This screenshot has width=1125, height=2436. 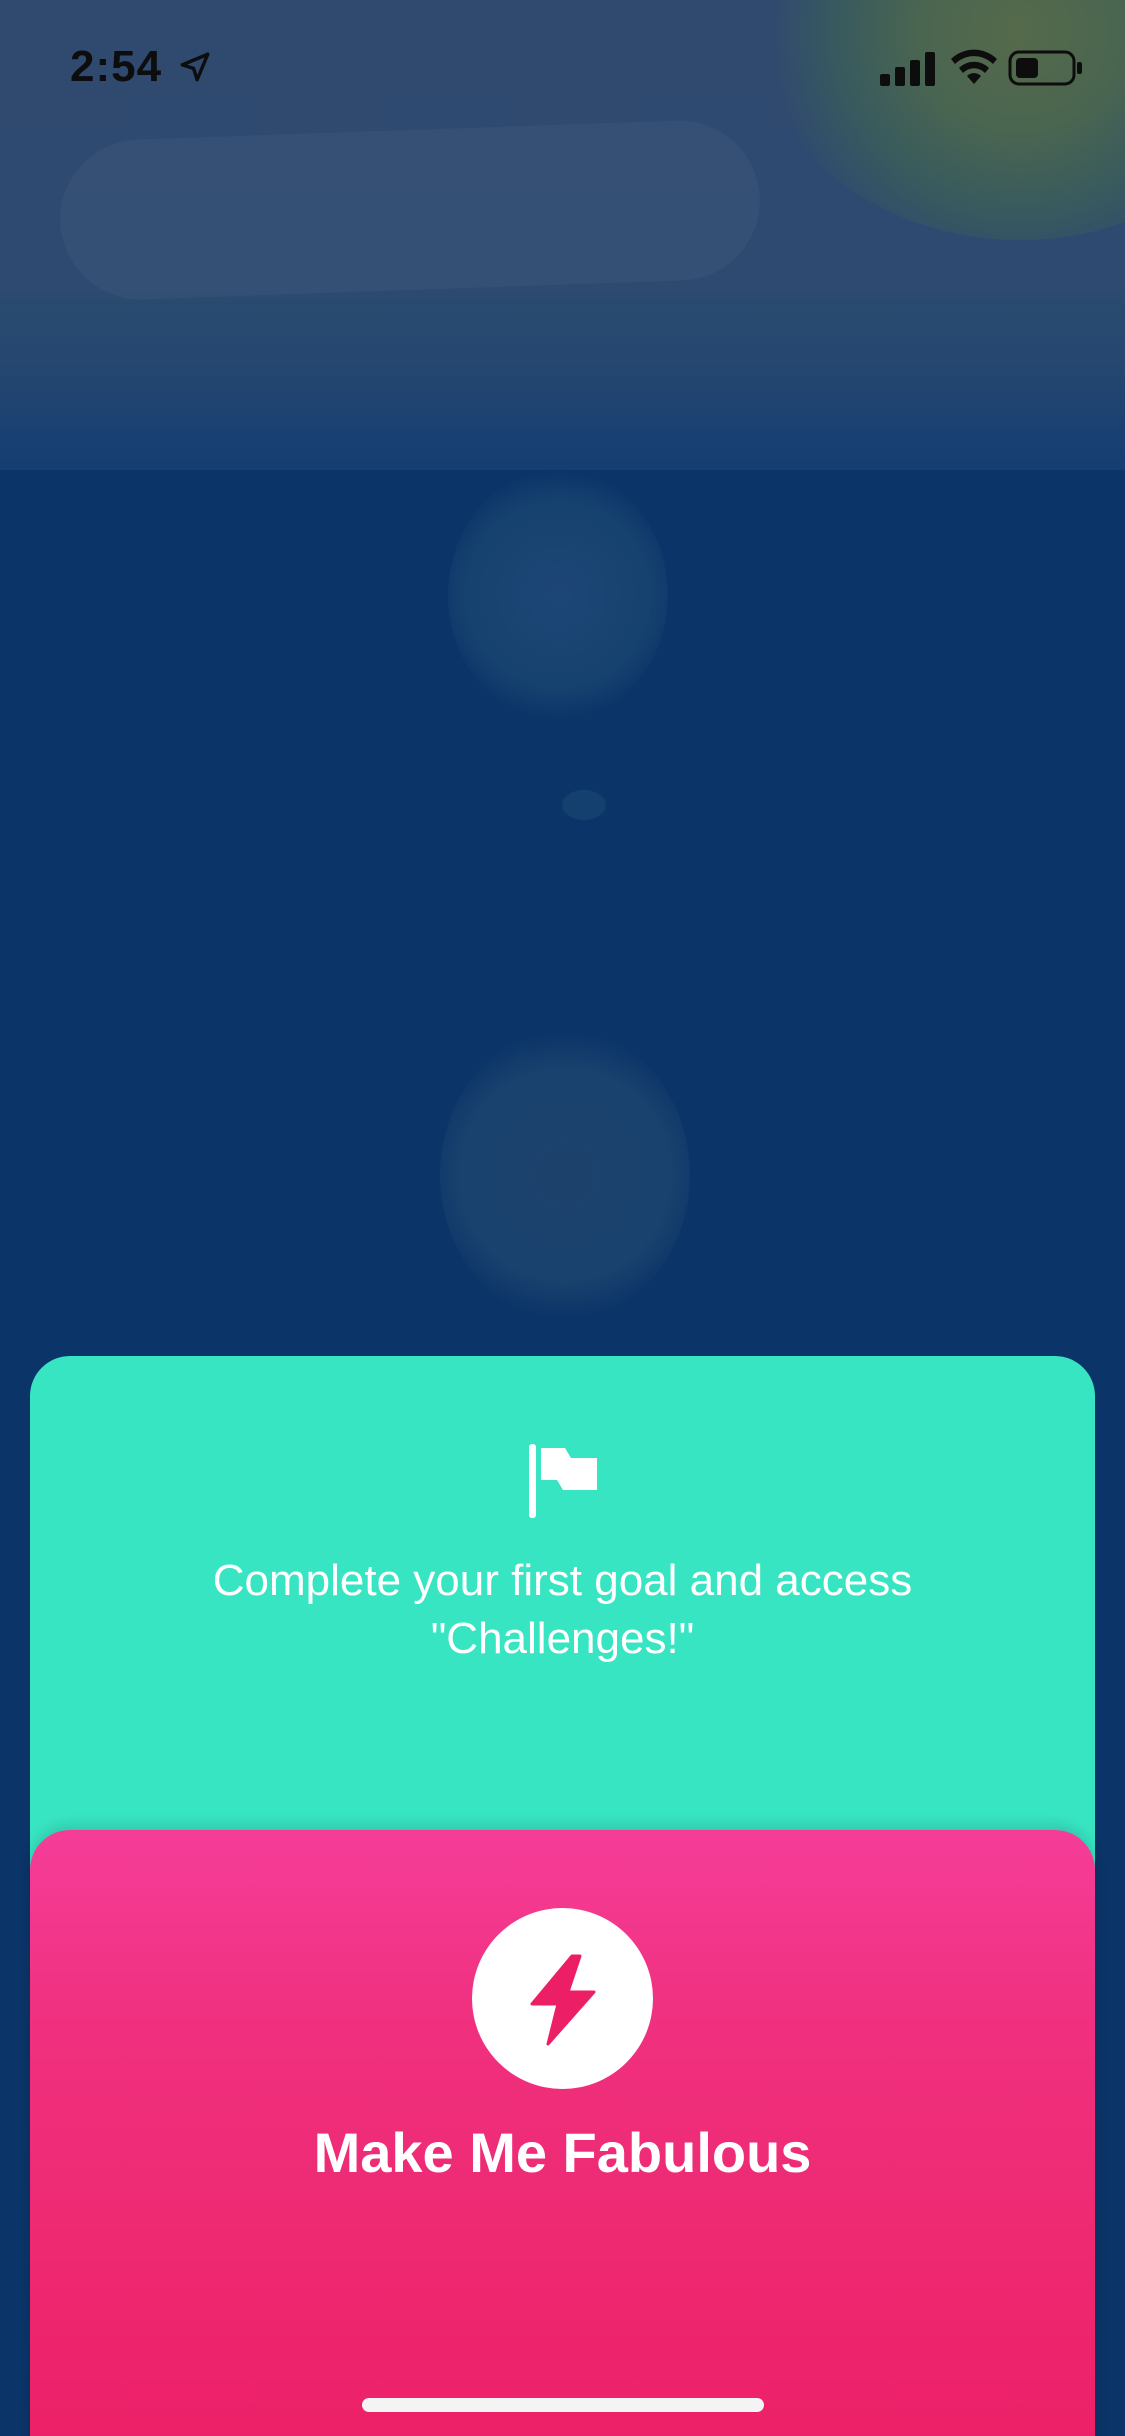 What do you see at coordinates (584, 805) in the screenshot?
I see `background-map-dot` at bounding box center [584, 805].